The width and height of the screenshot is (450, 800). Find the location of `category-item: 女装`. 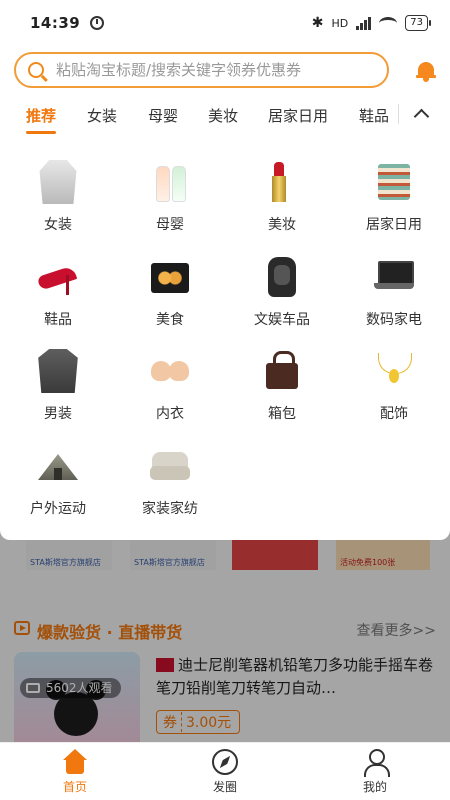

category-item: 女装 is located at coordinates (58, 200).